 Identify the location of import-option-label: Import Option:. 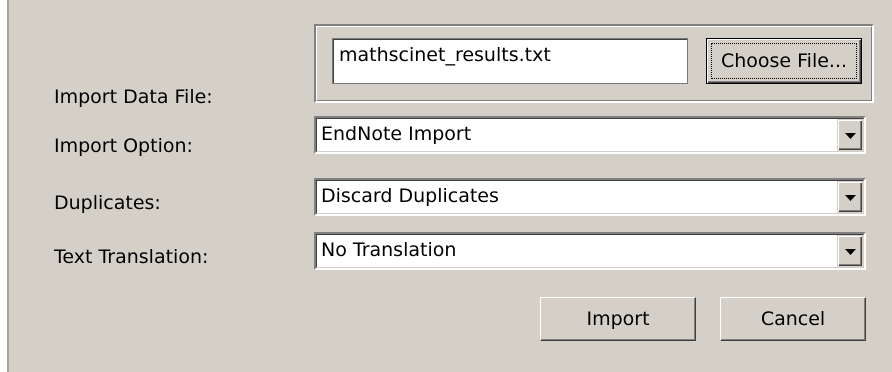
(123, 146).